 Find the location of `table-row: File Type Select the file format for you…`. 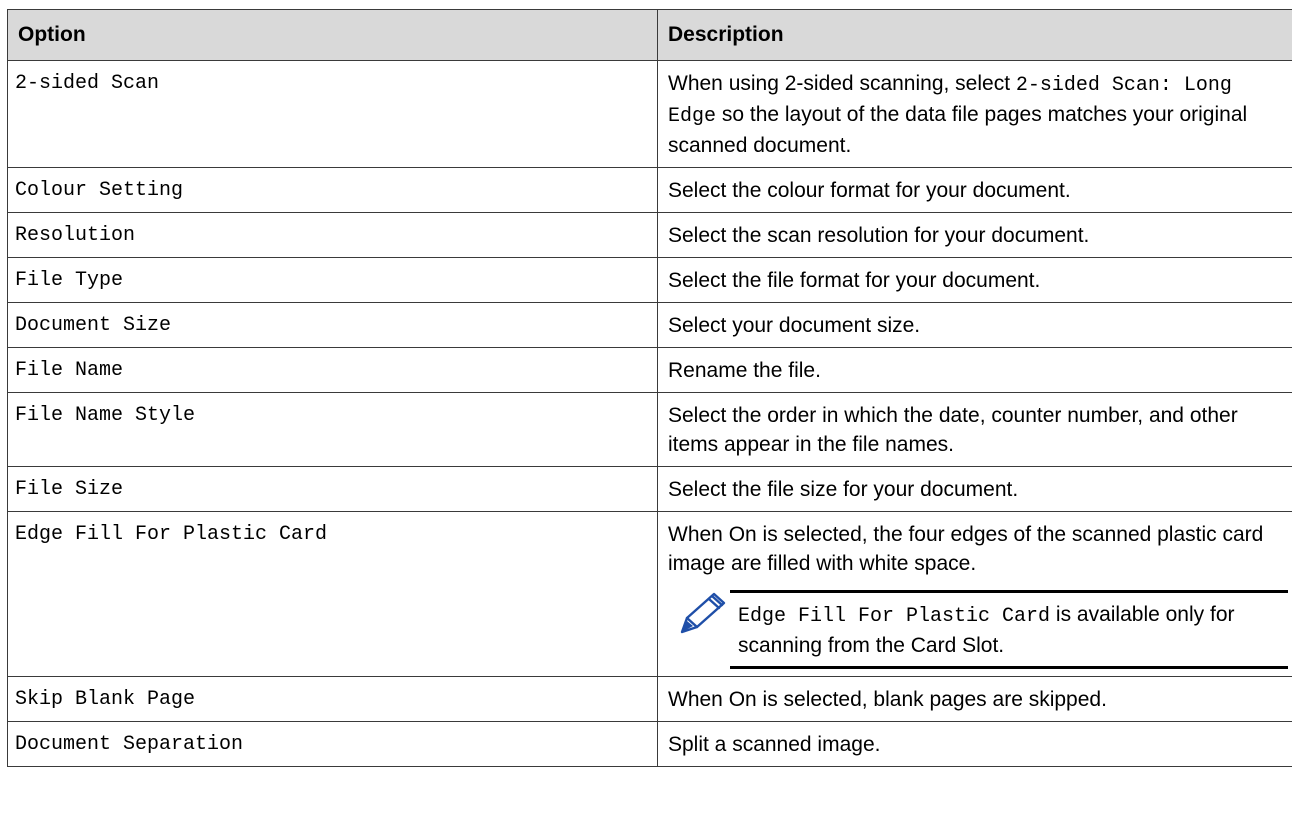

table-row: File Type Select the file format for you… is located at coordinates (649, 280).